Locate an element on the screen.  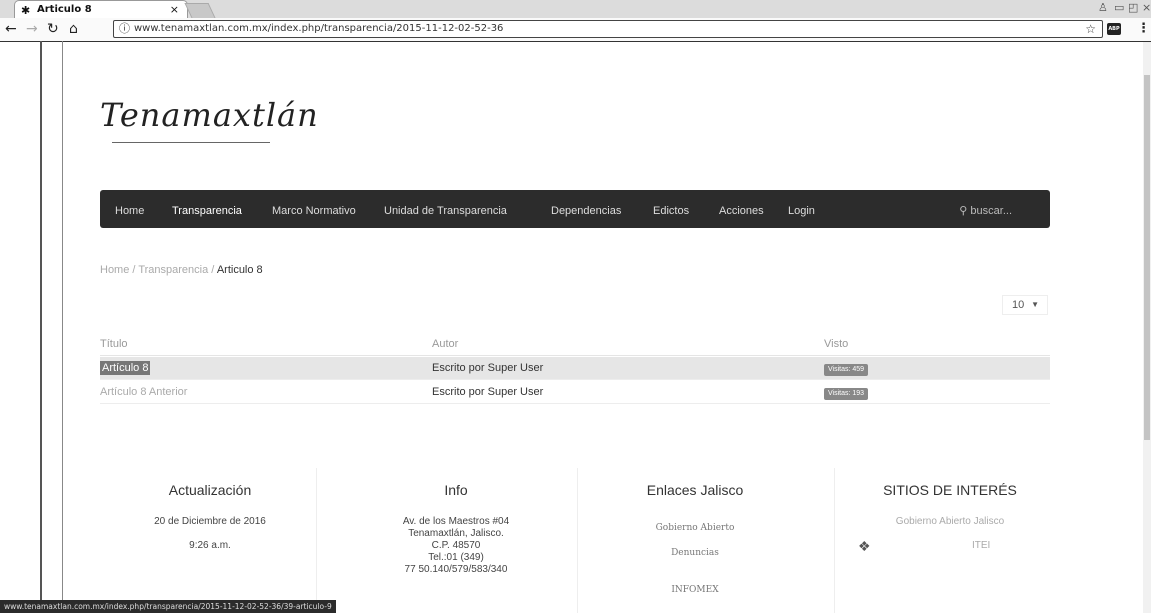
article-title-link: Artículo 8 is located at coordinates (125, 368).